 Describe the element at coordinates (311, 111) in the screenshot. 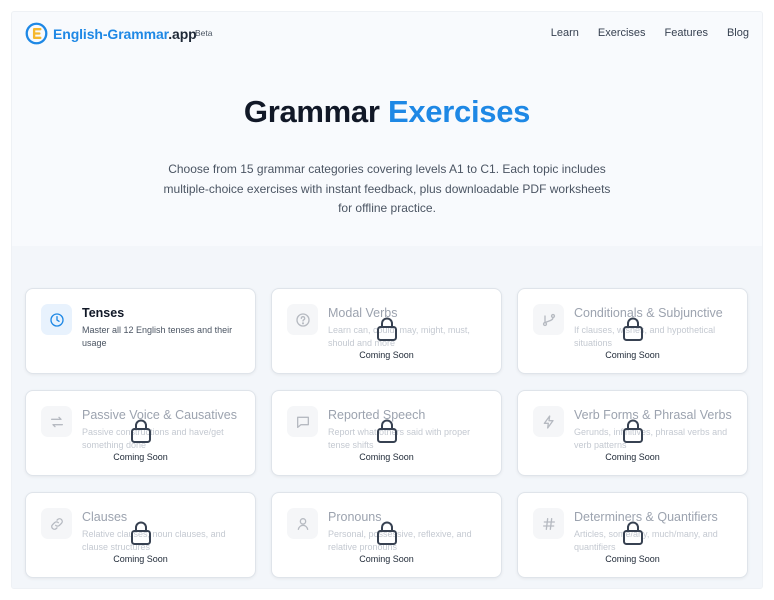

I see `title-main: Grammar` at that location.